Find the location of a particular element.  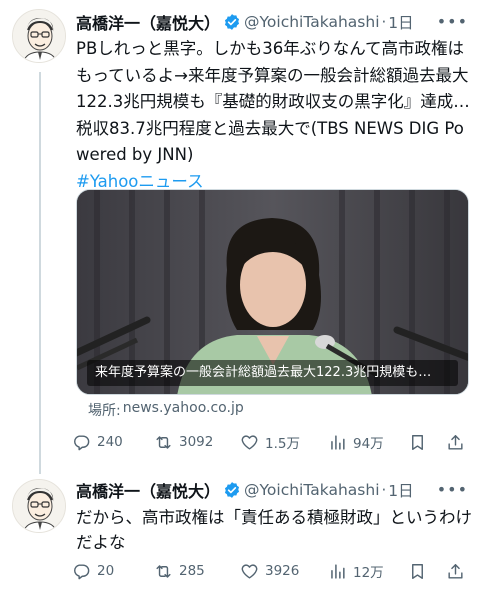

reply-count: 20 is located at coordinates (106, 571).